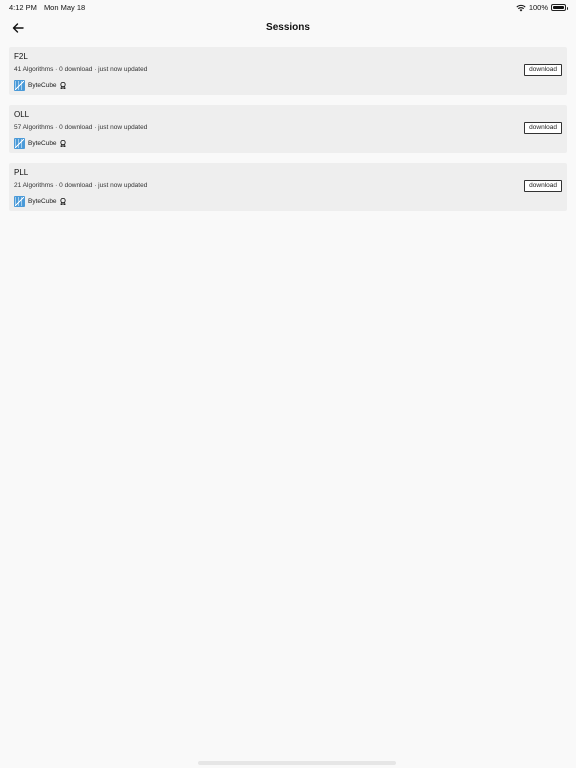 The width and height of the screenshot is (576, 768). Describe the element at coordinates (64, 7) in the screenshot. I see `status-date: Mon May 18` at that location.